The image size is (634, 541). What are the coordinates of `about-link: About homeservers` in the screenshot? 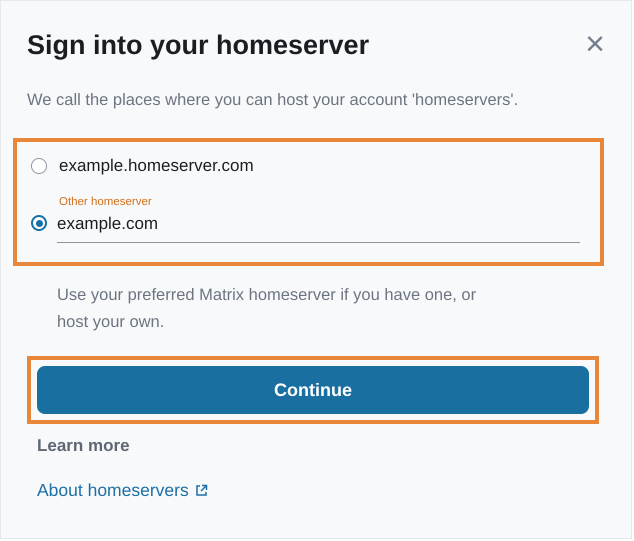 It's located at (113, 490).